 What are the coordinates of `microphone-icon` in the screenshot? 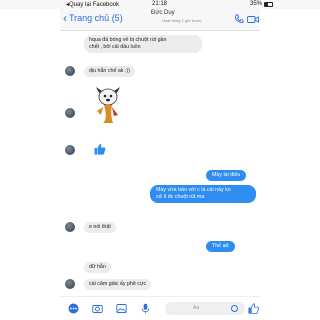 It's located at (145, 308).